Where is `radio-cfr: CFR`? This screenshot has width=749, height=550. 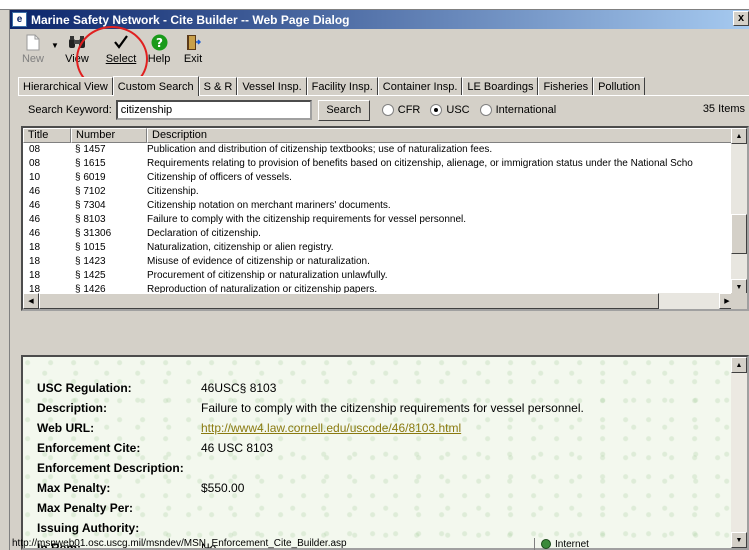 radio-cfr: CFR is located at coordinates (401, 110).